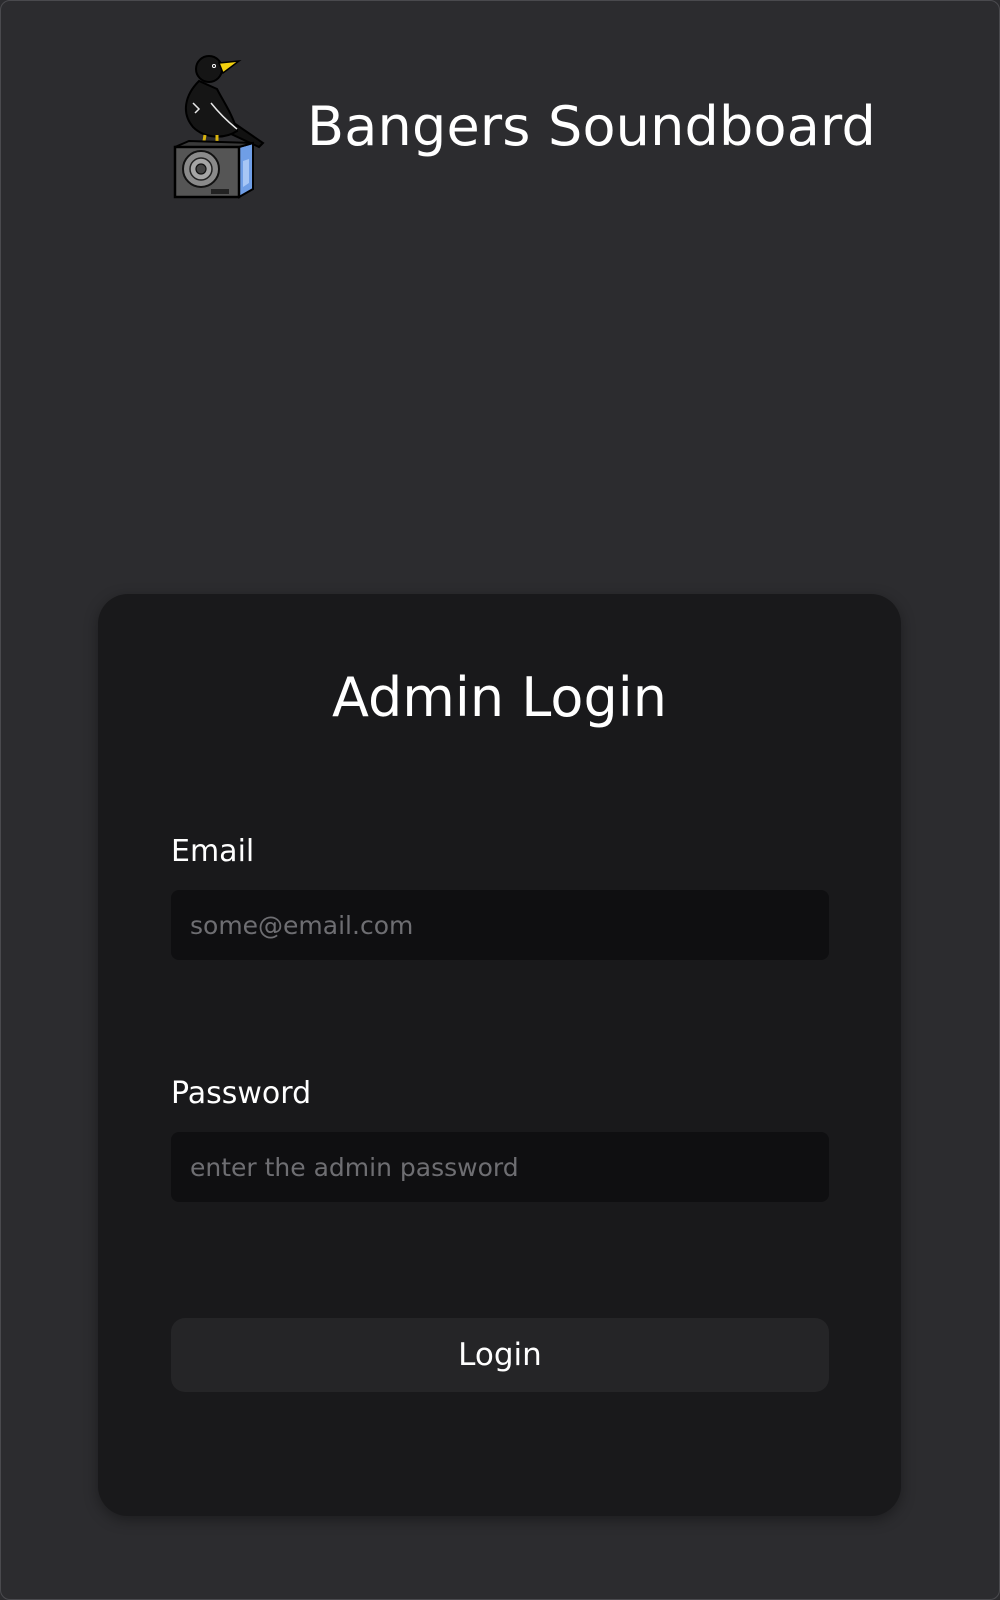  I want to click on password-label: Password, so click(241, 1093).